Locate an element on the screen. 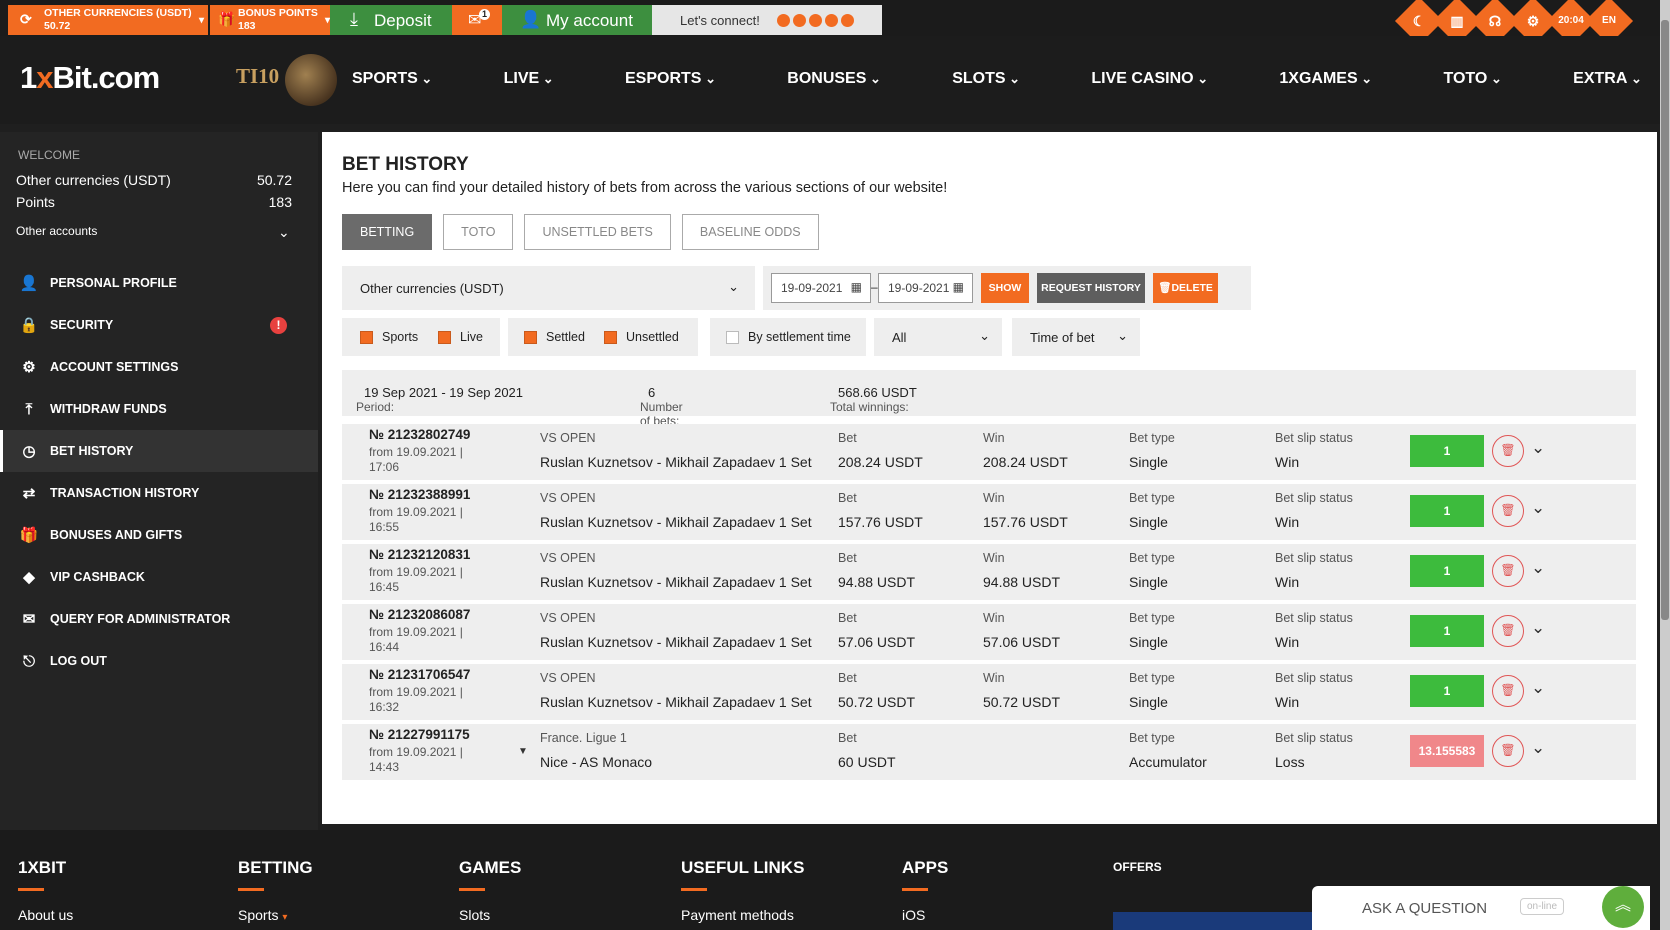 The height and width of the screenshot is (930, 1670). nav-1xgames: 1XGAMES is located at coordinates (1325, 82).